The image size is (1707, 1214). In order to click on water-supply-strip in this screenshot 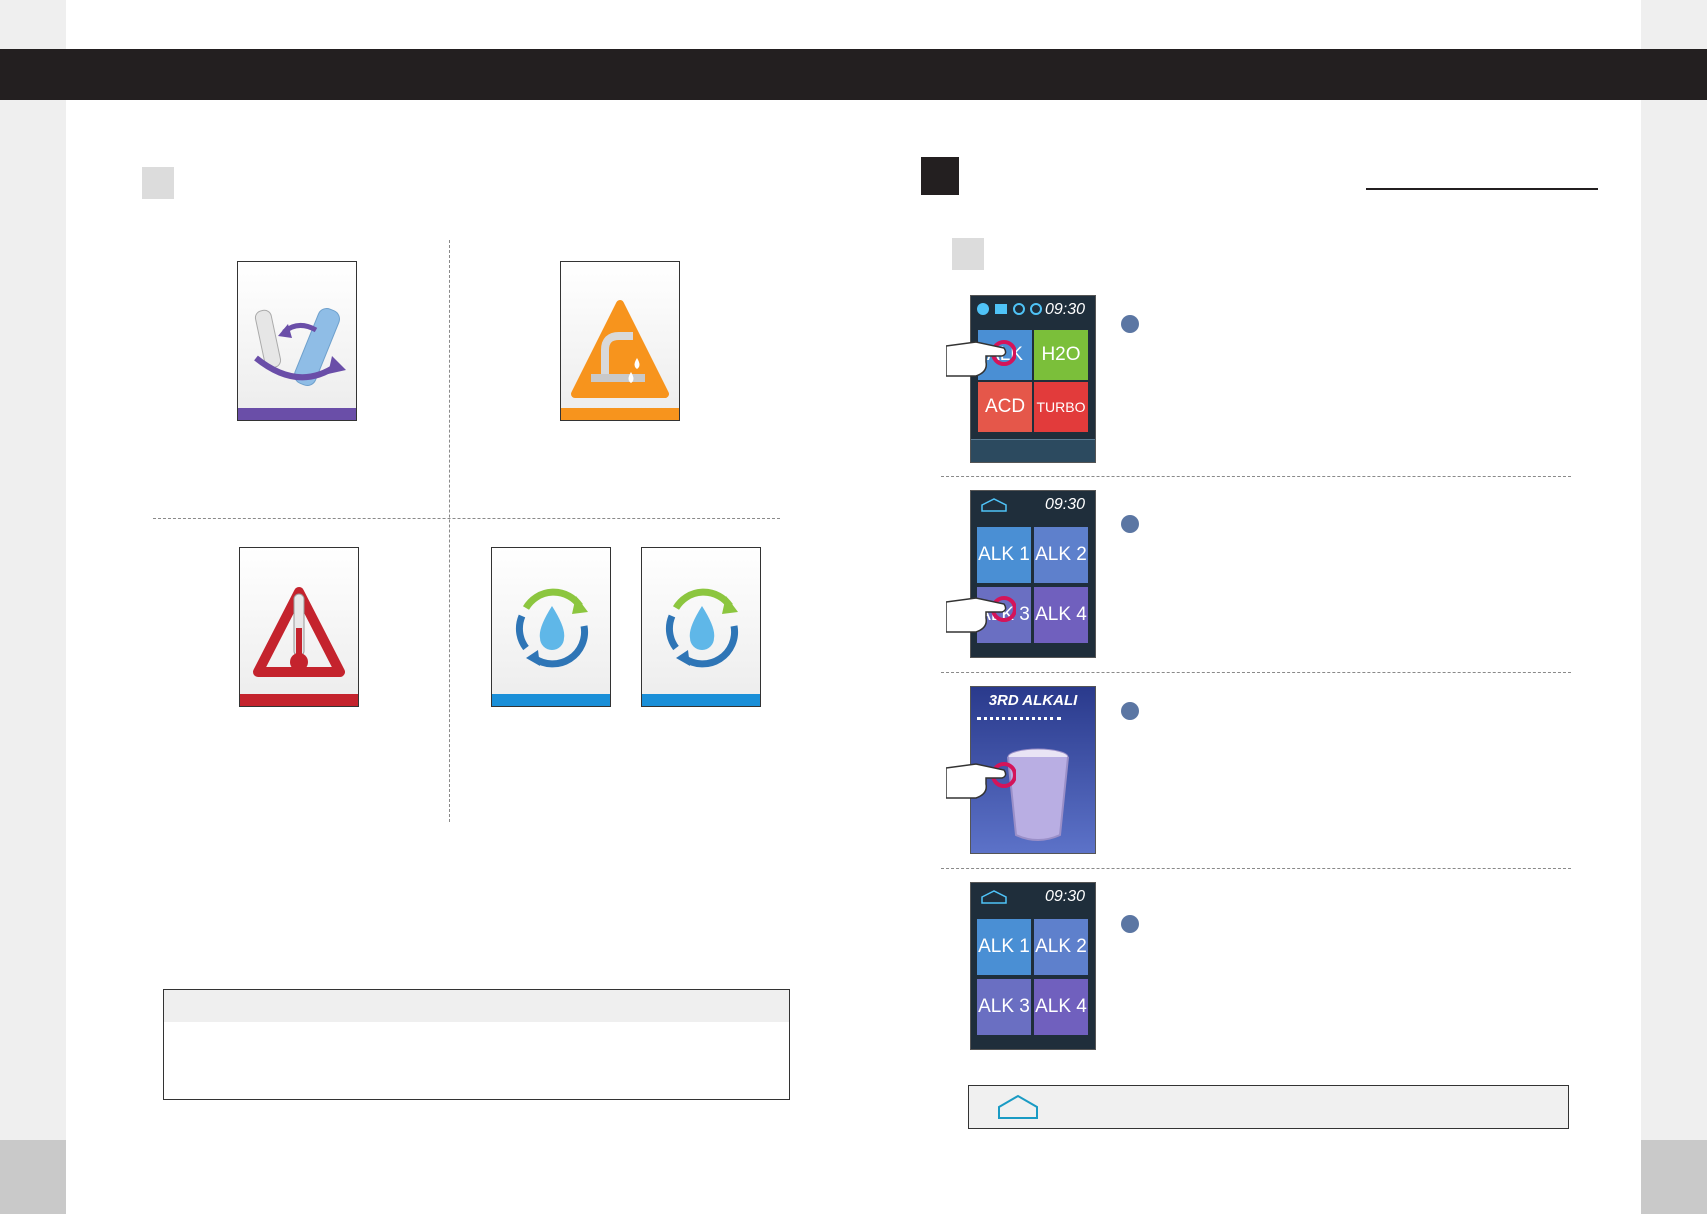, I will do `click(620, 414)`.